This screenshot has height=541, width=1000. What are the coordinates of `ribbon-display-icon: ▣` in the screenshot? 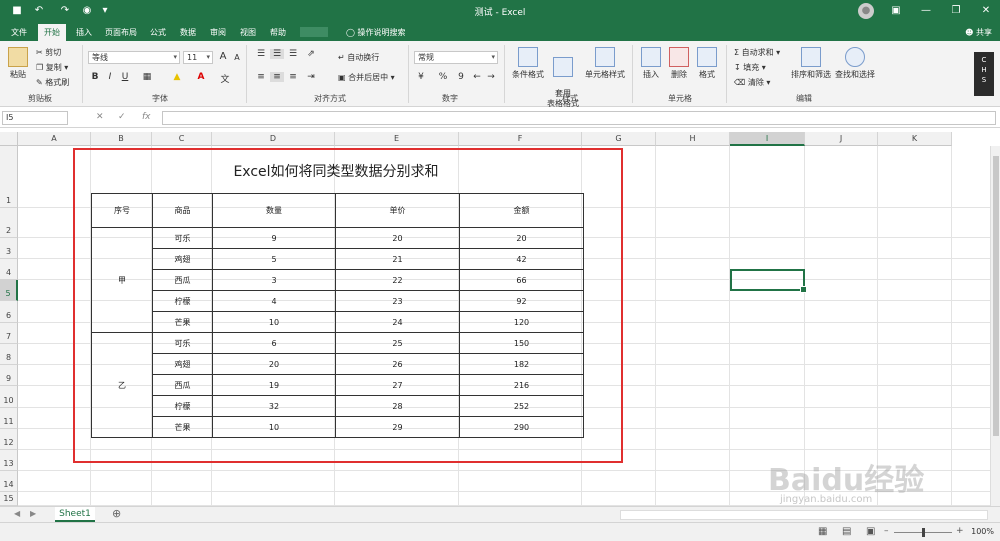 It's located at (896, 11).